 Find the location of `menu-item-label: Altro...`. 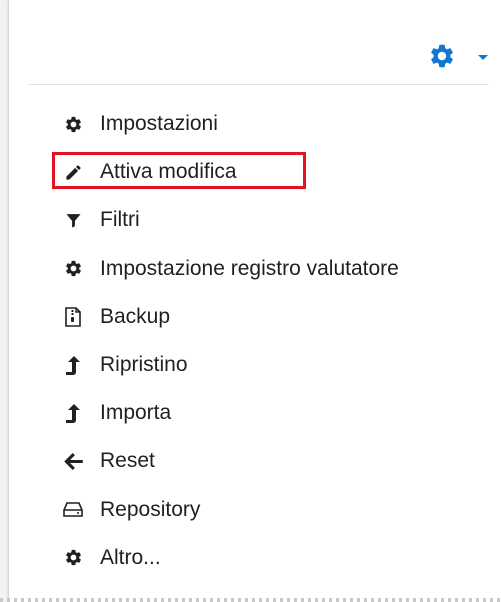

menu-item-label: Altro... is located at coordinates (130, 557).